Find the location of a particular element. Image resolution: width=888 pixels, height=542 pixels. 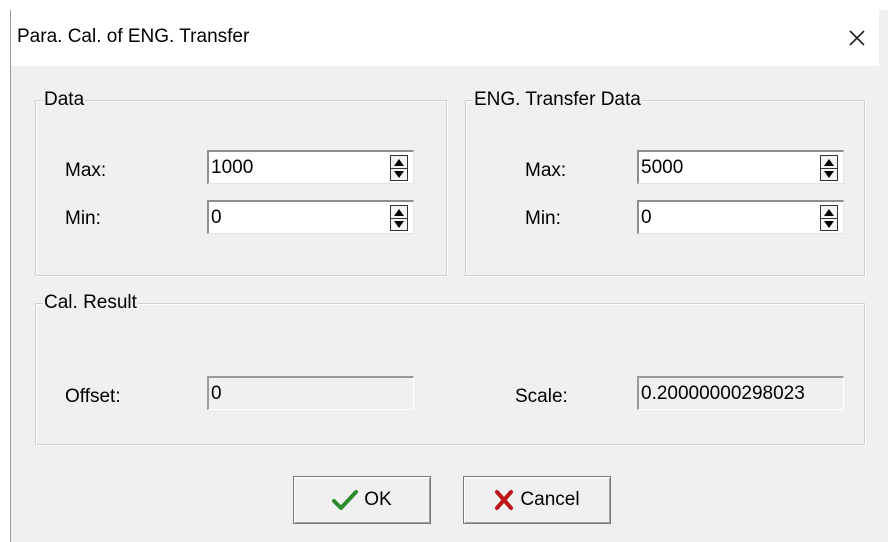

title-bar: Para. Cal. of ENG. Transfer is located at coordinates (445, 38).